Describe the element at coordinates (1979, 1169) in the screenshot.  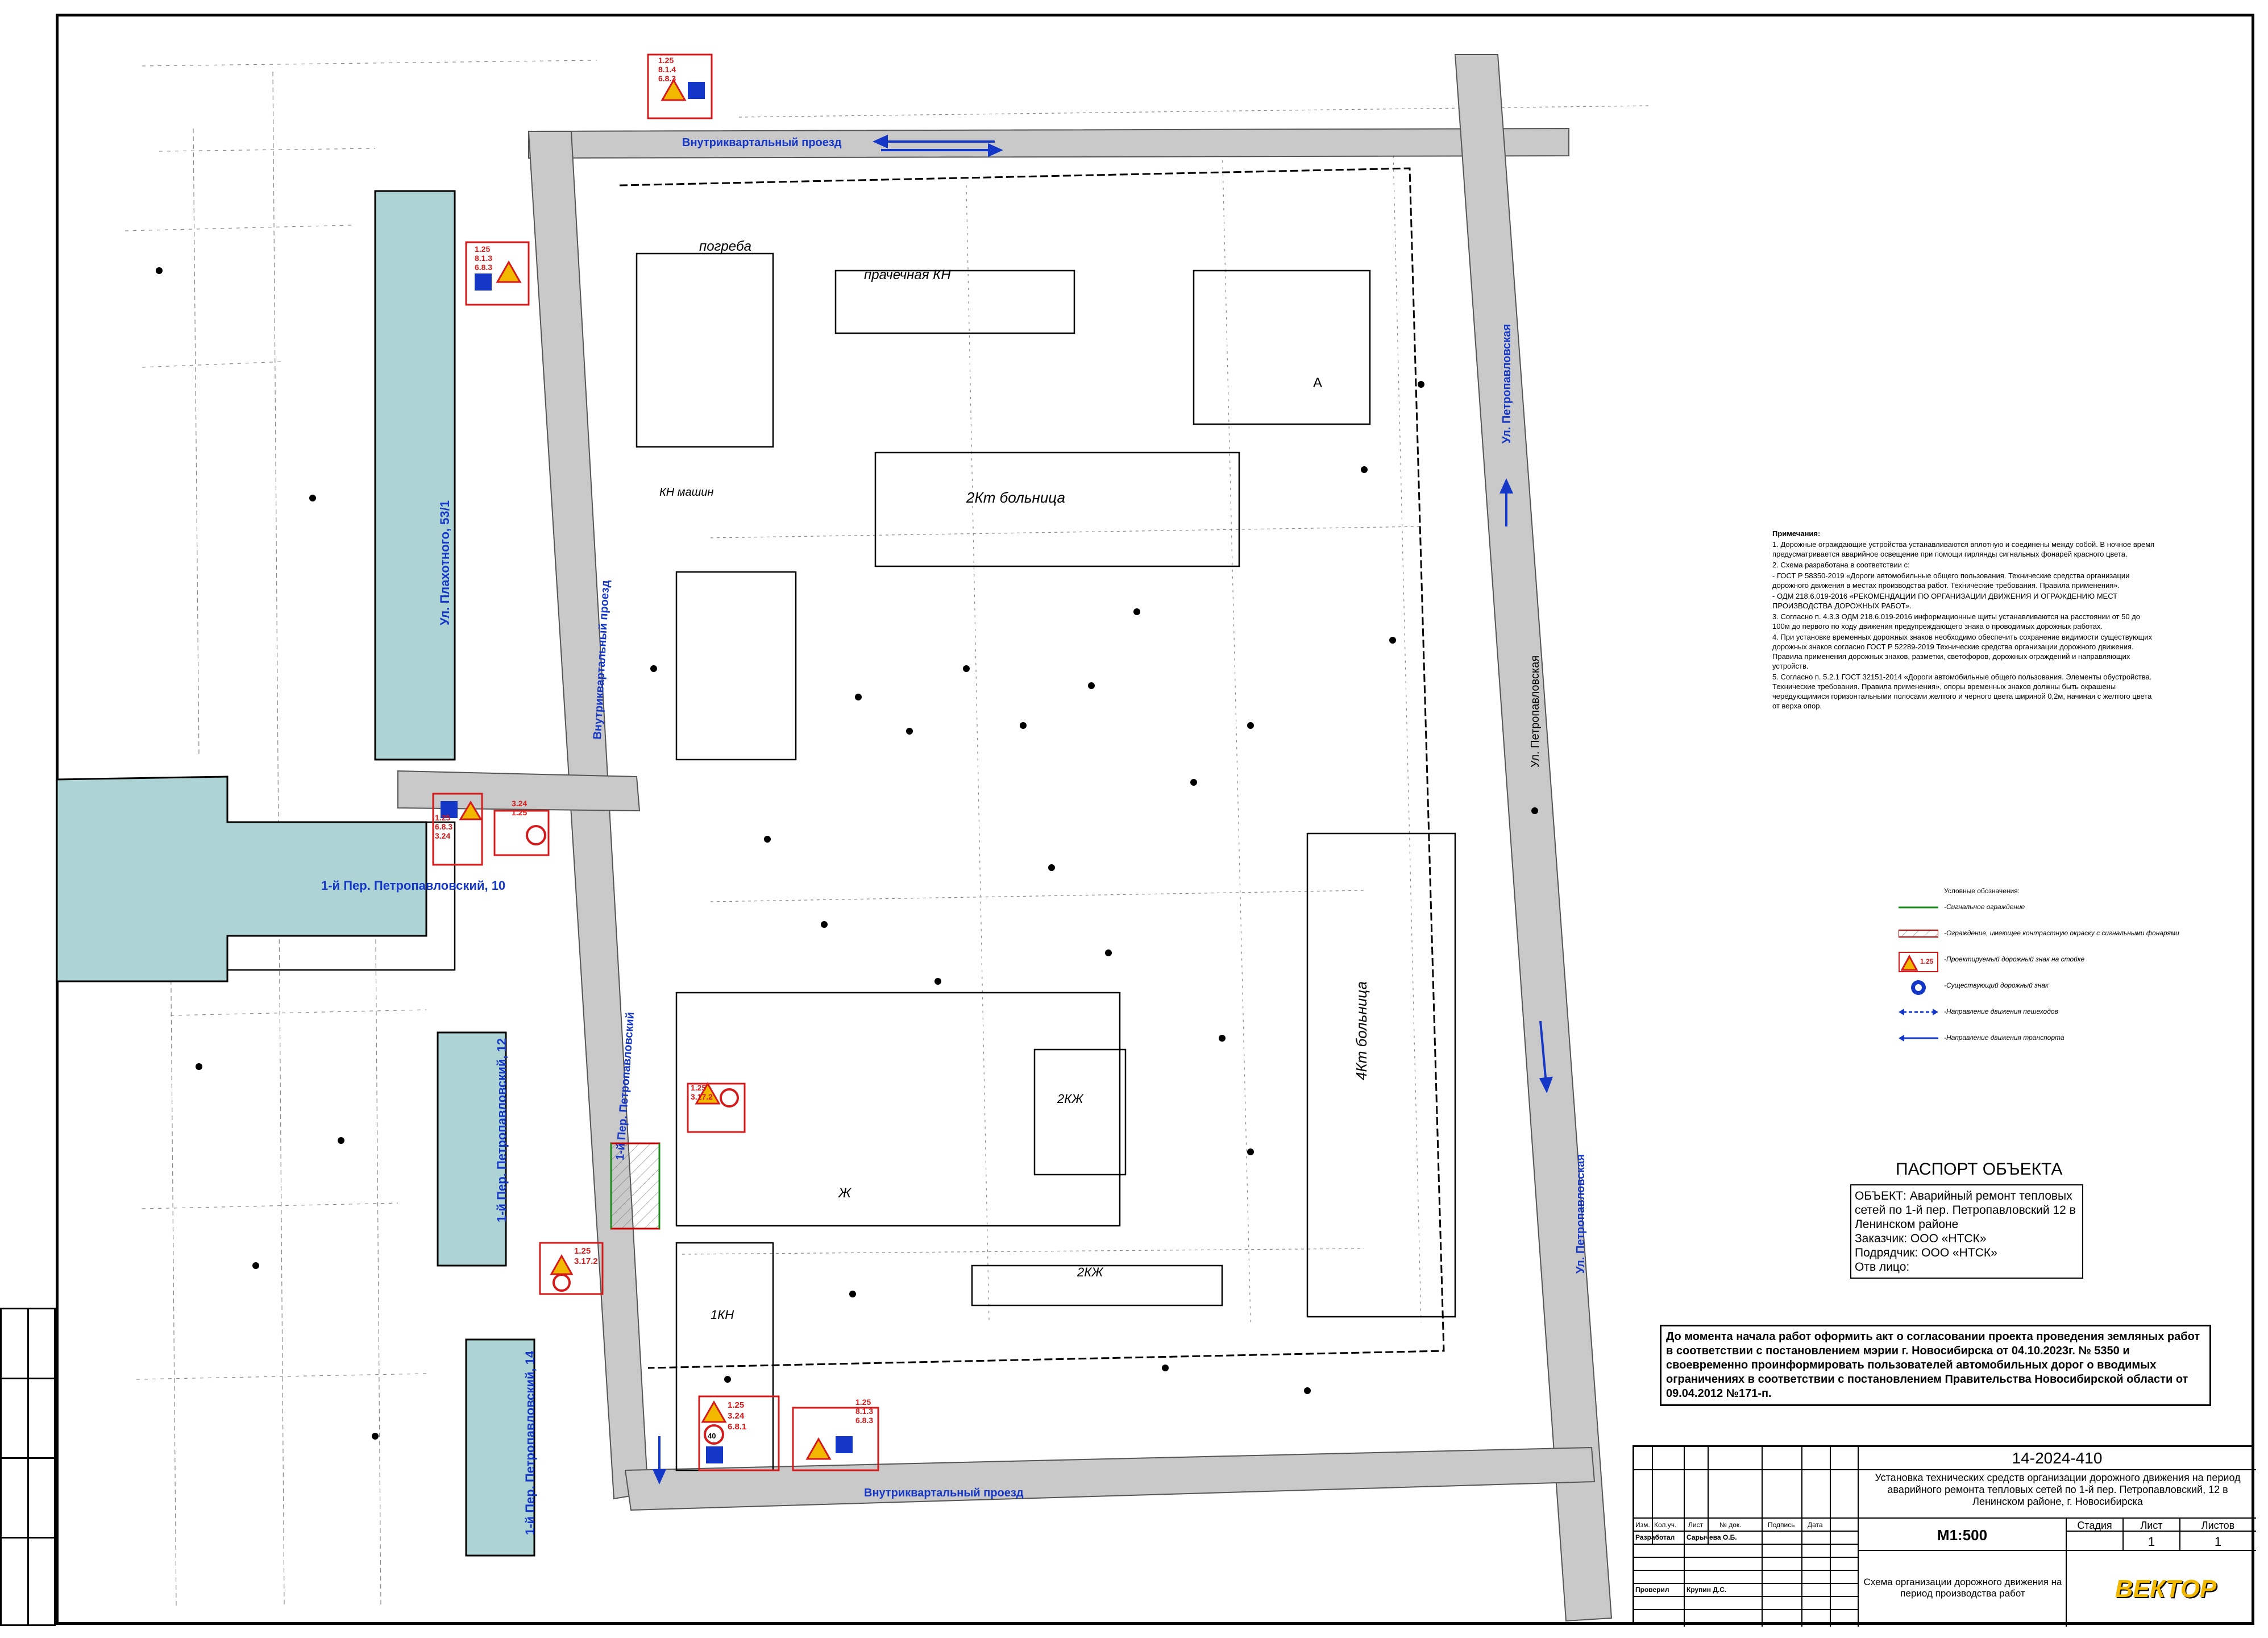
I see `passport-title: ПАСПОРТ ОБЪЕКТА` at that location.